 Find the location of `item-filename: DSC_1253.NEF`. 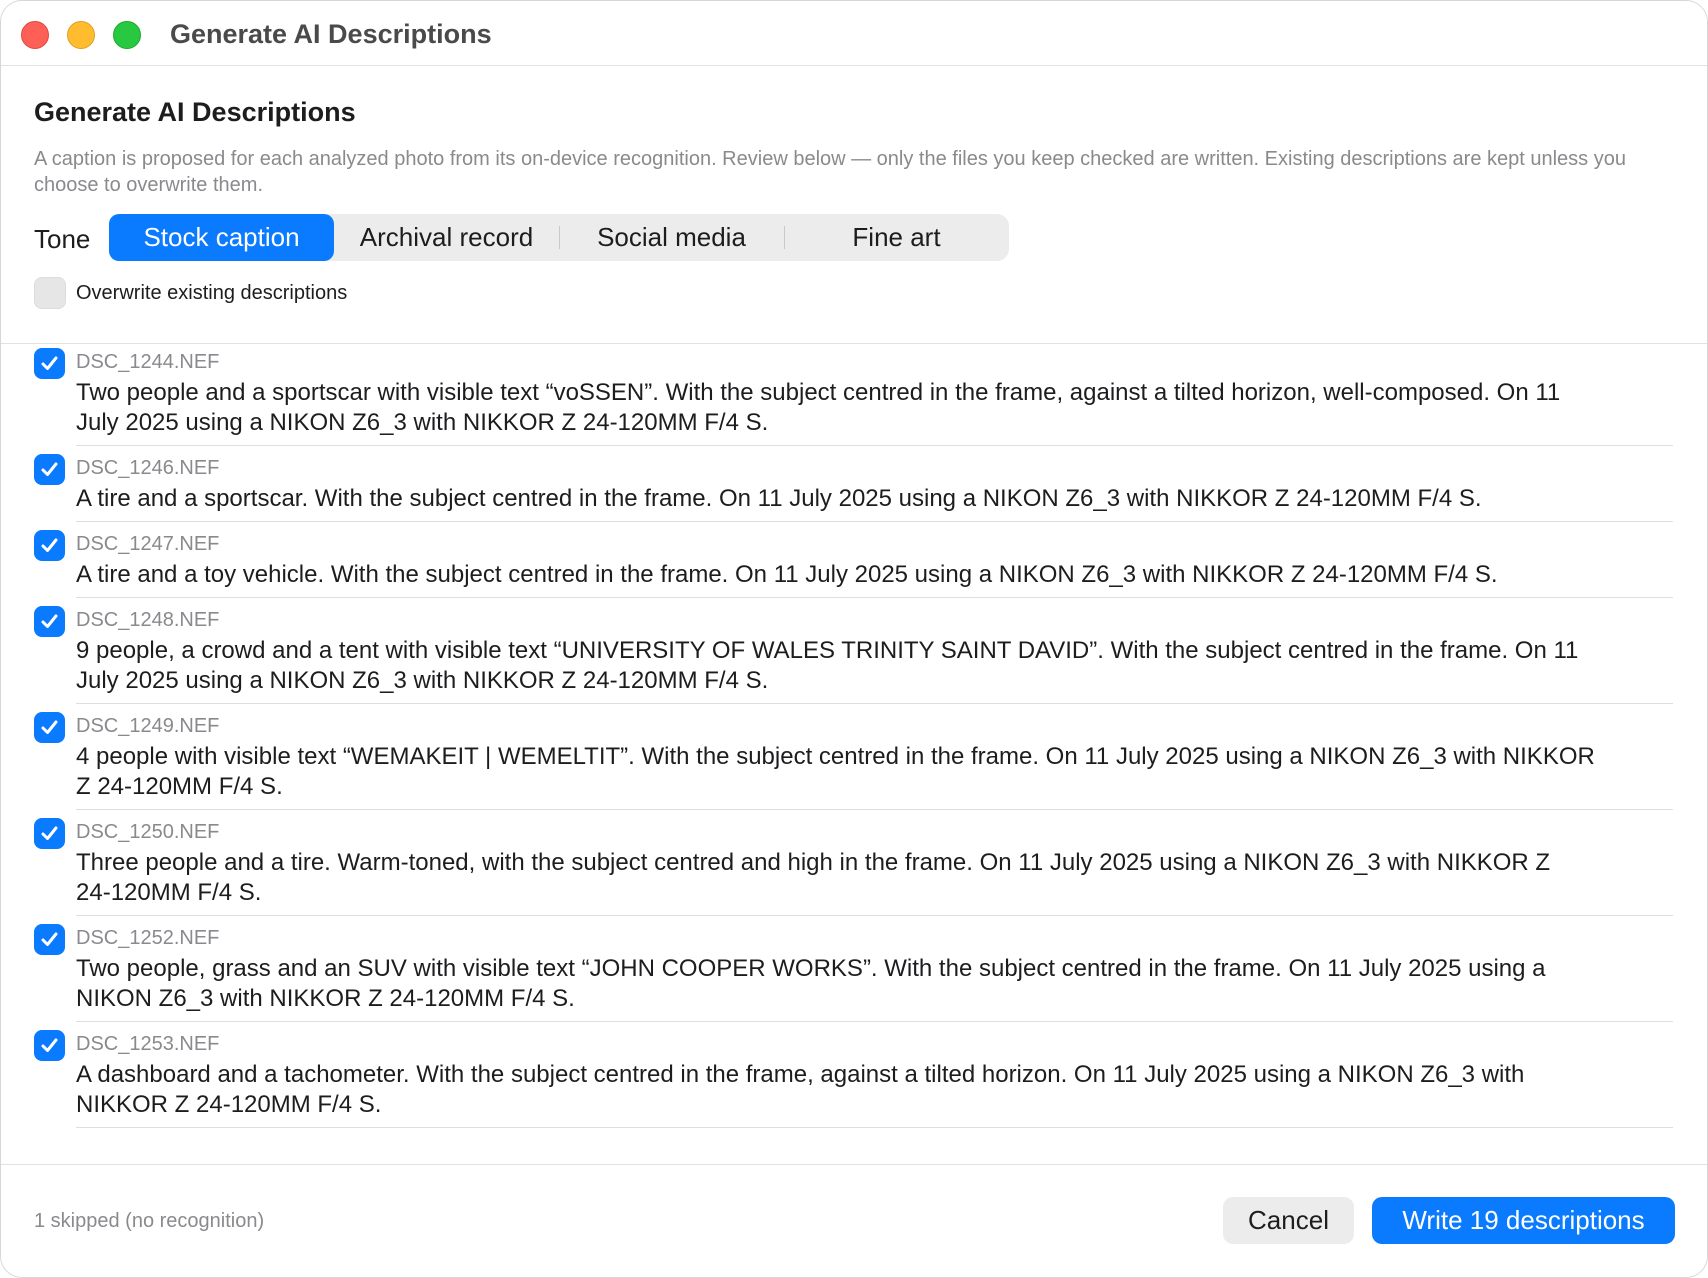

item-filename: DSC_1253.NEF is located at coordinates (148, 1044).